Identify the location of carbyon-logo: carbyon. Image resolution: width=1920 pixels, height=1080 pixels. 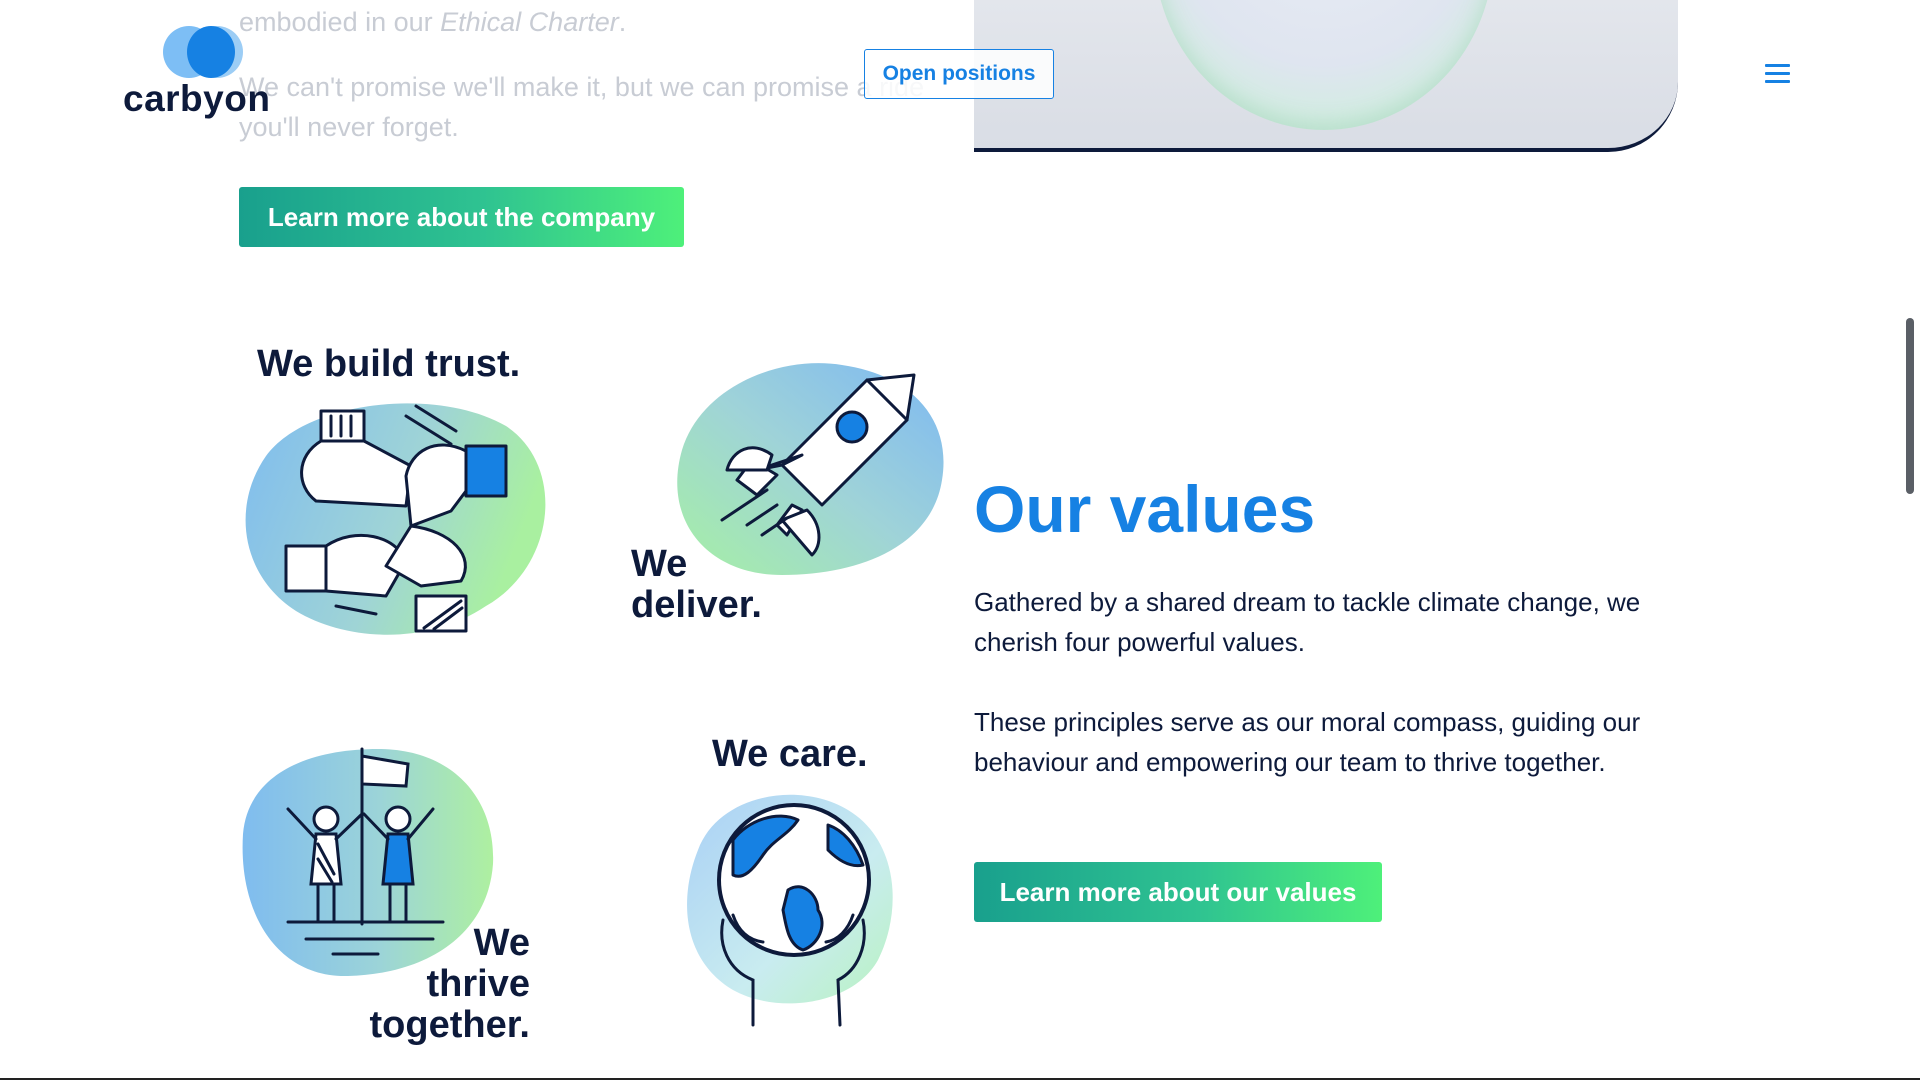
(196, 73).